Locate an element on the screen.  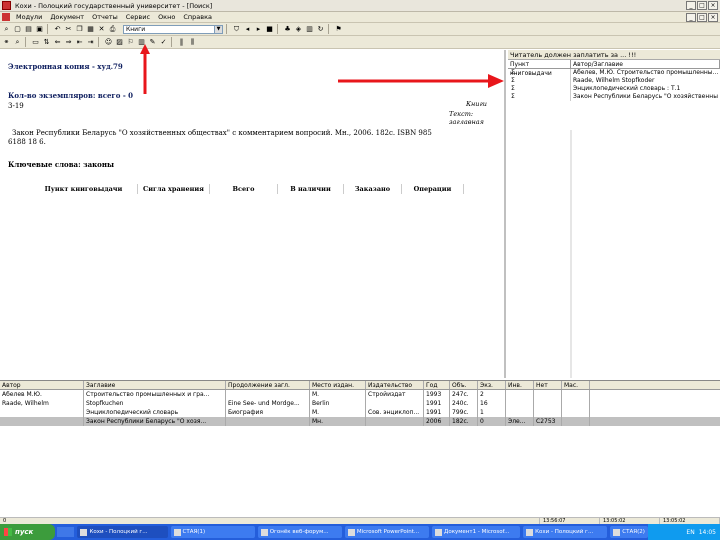
column-author: Автор is located at coordinates (42, 385).